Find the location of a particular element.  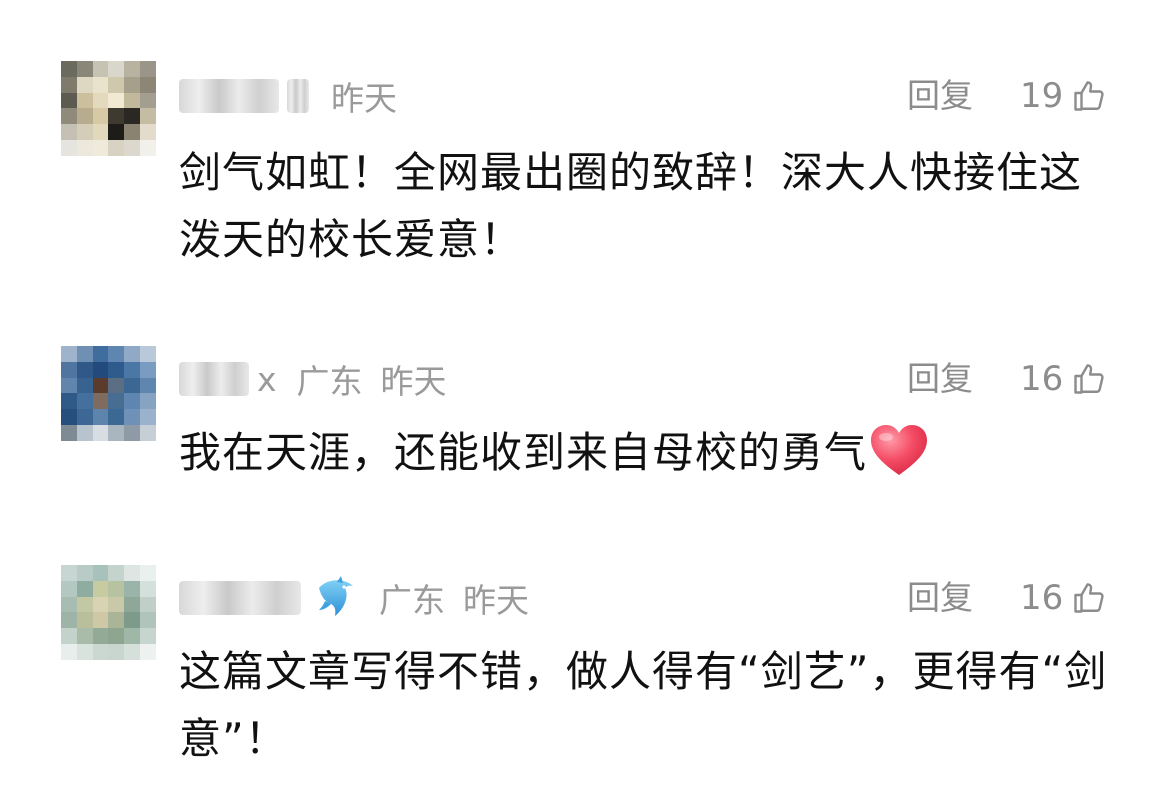

comment-meta: 昨天 is located at coordinates (288, 96).